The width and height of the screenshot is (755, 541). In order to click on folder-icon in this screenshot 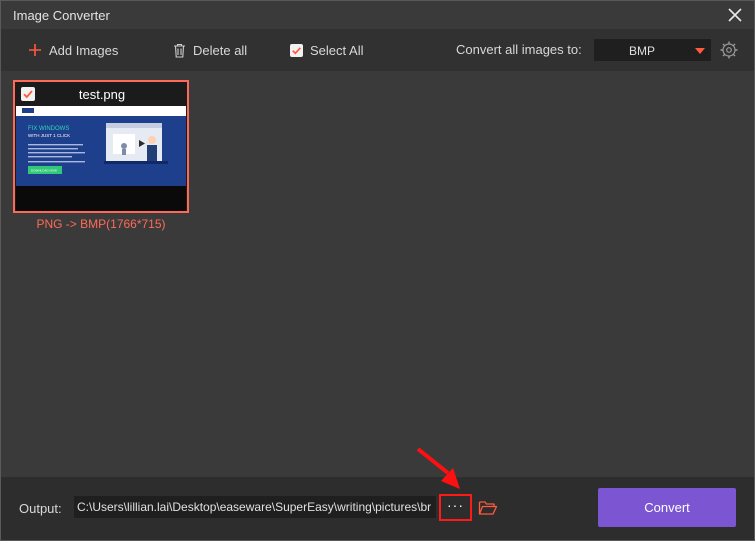, I will do `click(488, 508)`.